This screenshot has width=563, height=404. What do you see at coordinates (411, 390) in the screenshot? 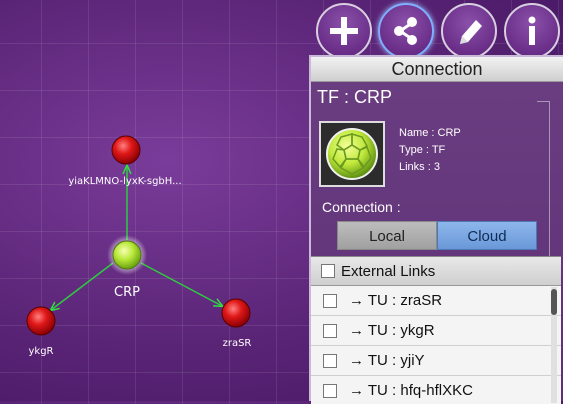
I see `link-label: → TU : hfq-hflXKC` at bounding box center [411, 390].